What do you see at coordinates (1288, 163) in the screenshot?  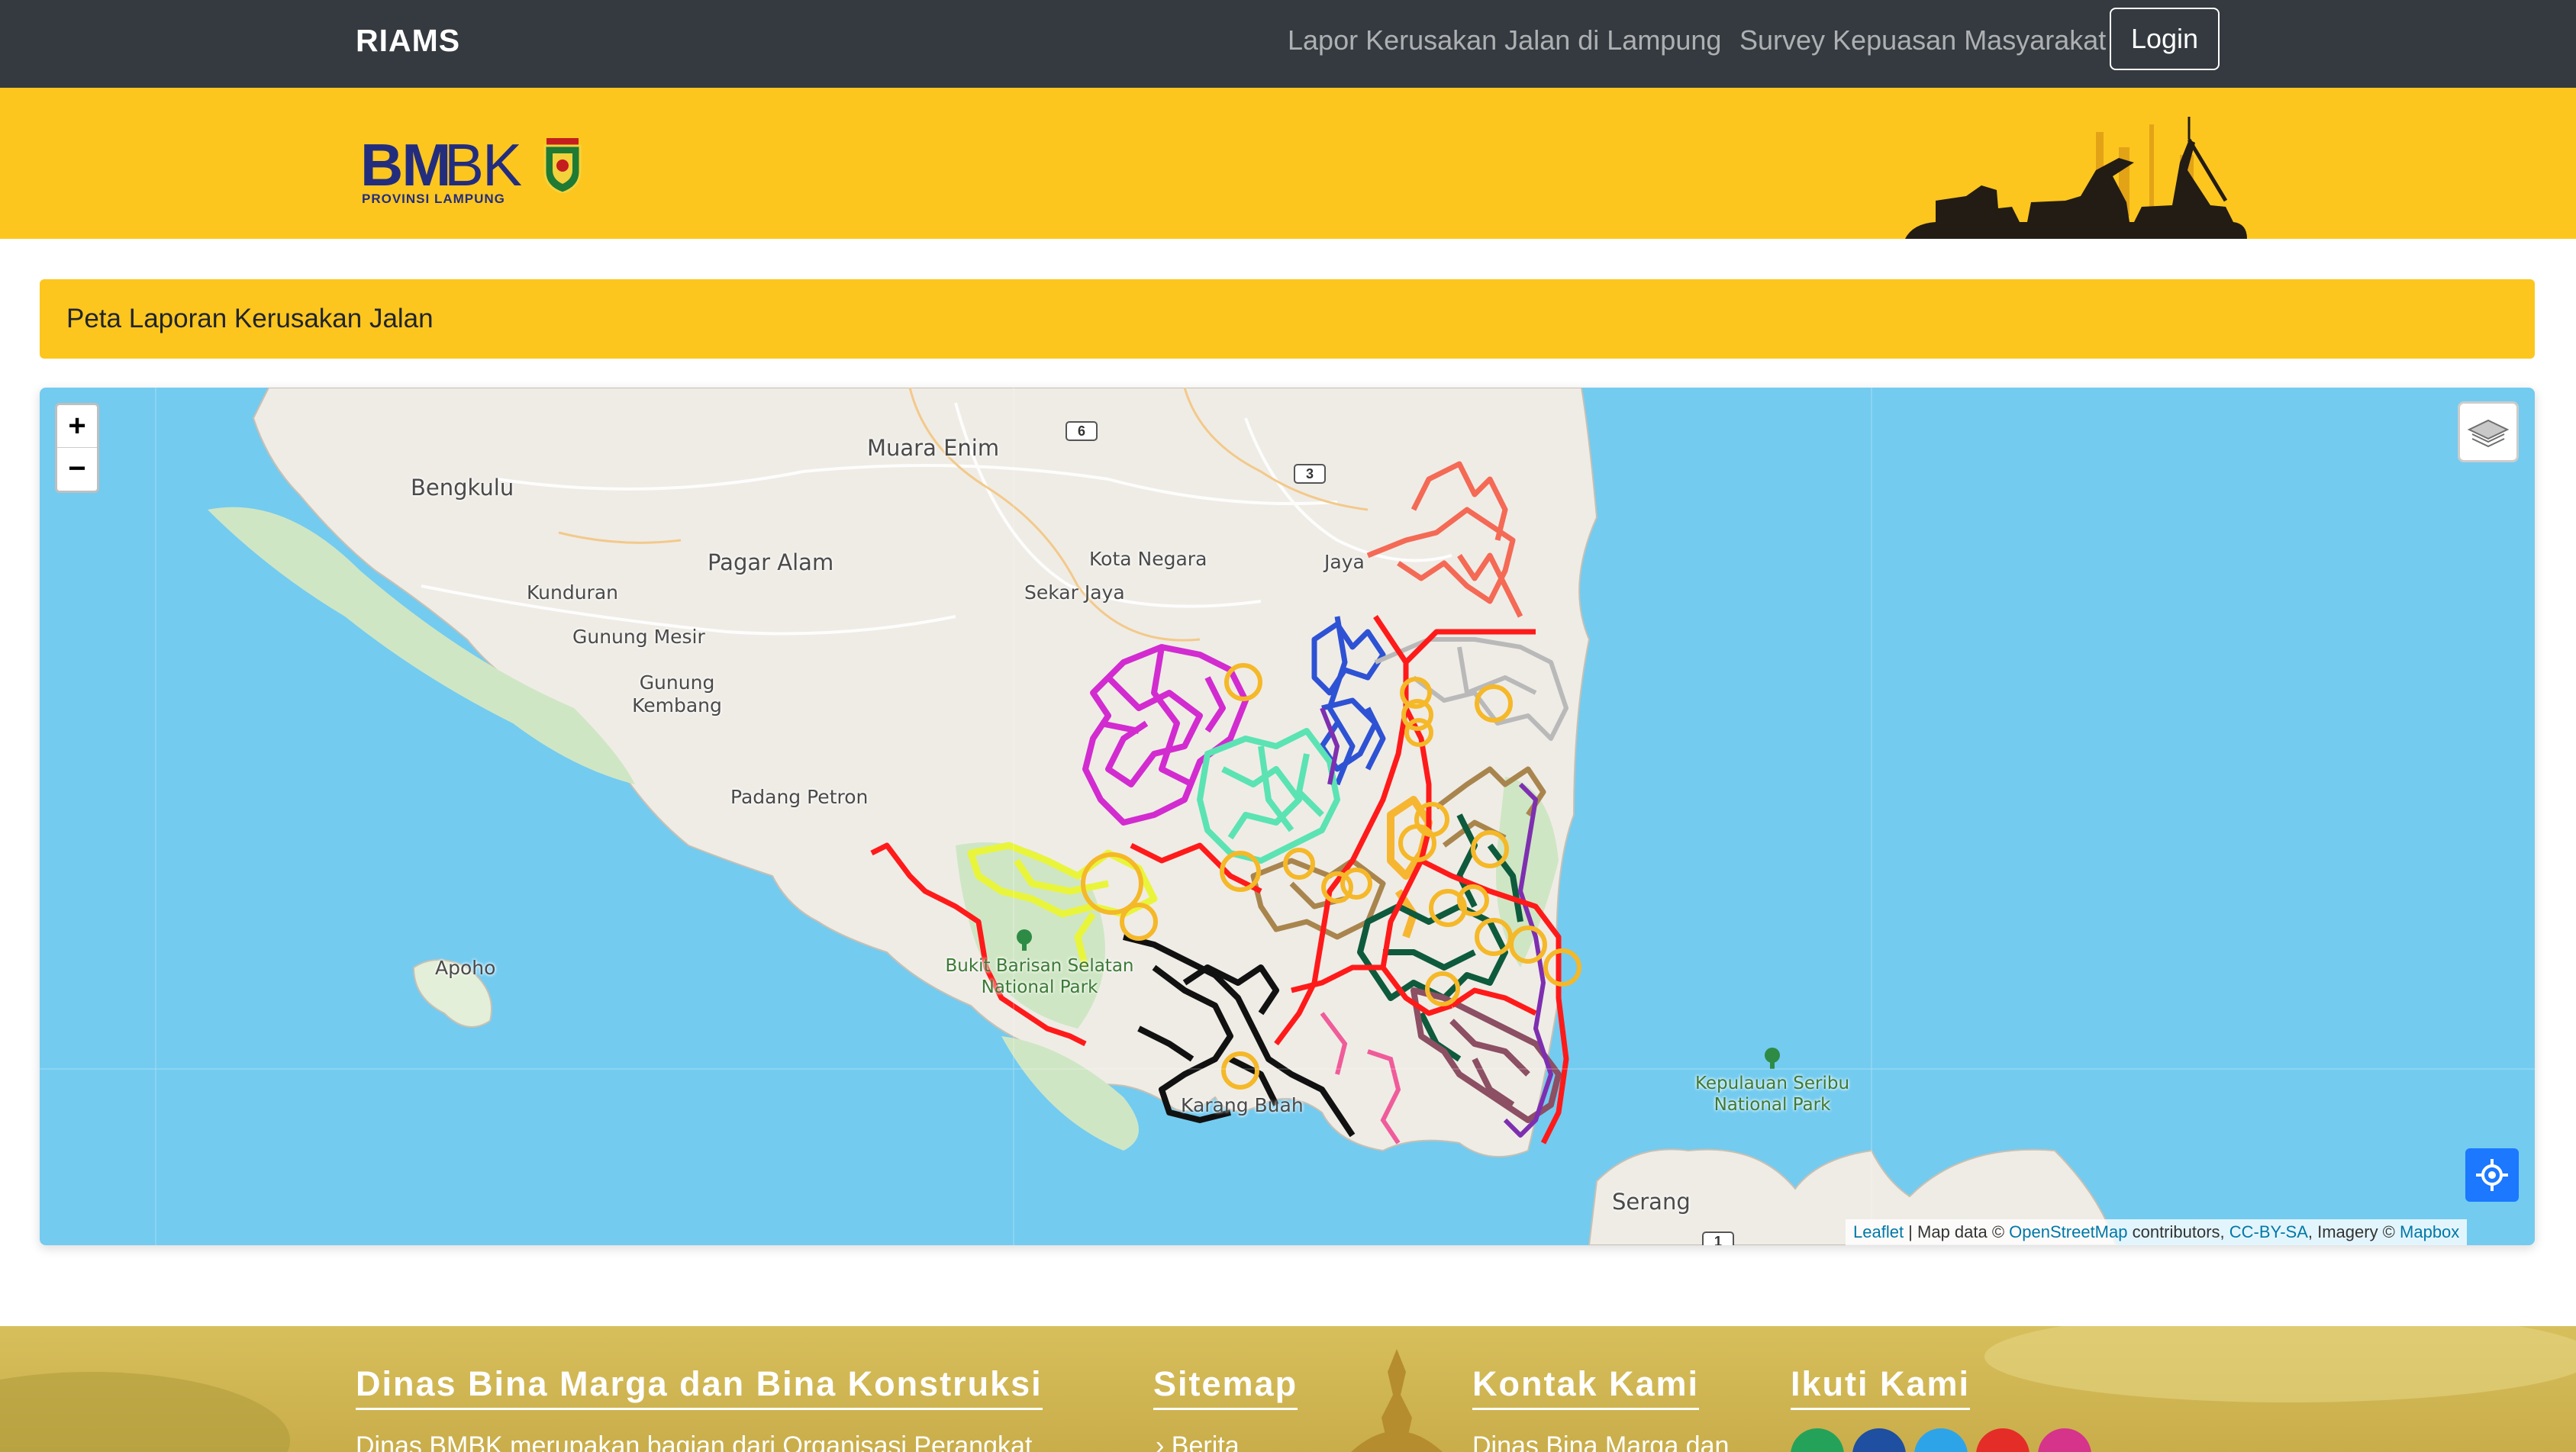 I see `header-banner: BM BK PROVINSI LAMPUNG` at bounding box center [1288, 163].